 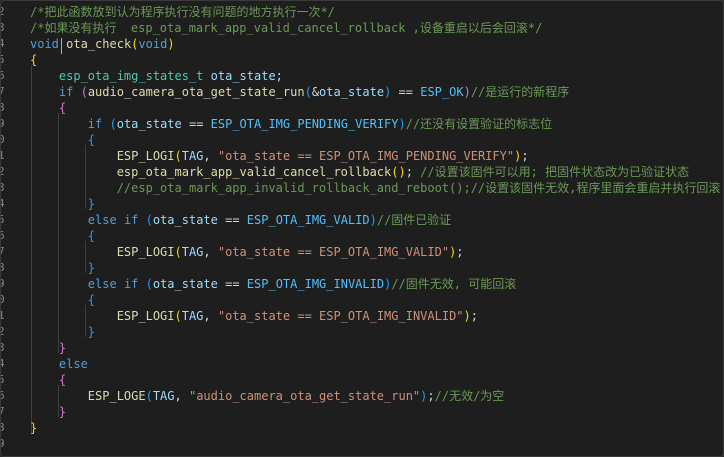 I want to click on code-token: esp_ota_mark_app_valid_cancel_rollback, so click(x=254, y=172).